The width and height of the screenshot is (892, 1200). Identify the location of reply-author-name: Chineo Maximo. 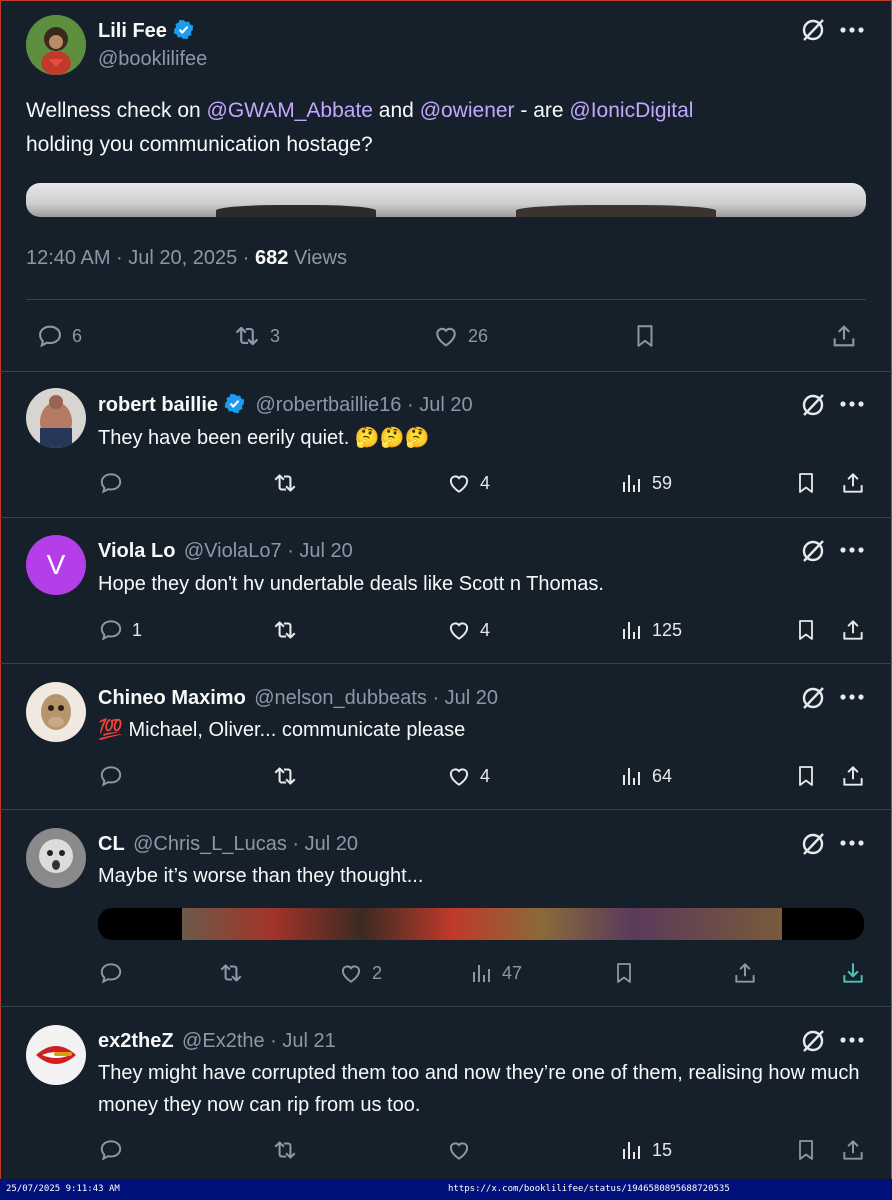
(172, 698).